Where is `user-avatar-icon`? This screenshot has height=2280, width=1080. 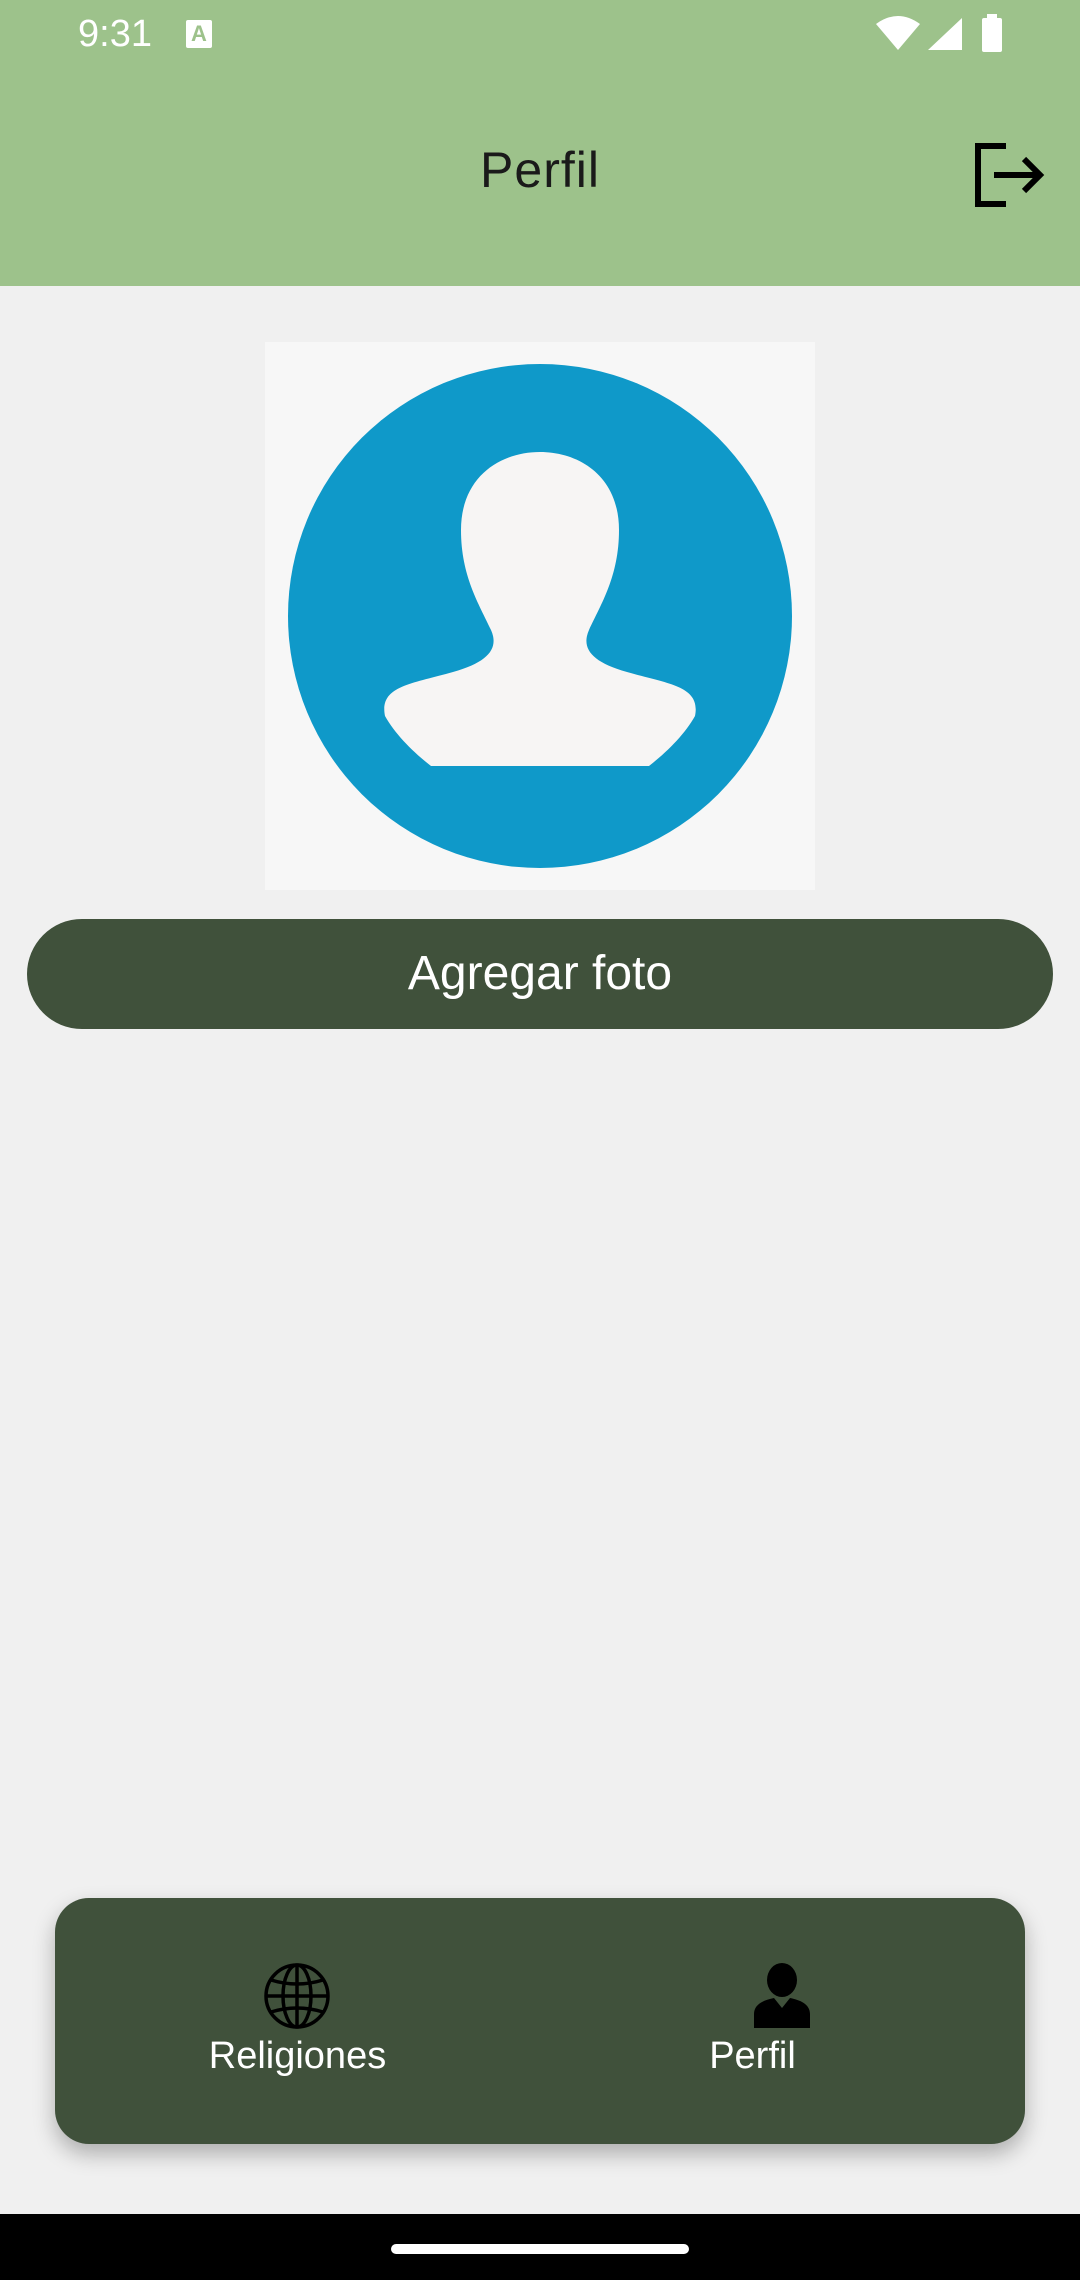
user-avatar-icon is located at coordinates (540, 616).